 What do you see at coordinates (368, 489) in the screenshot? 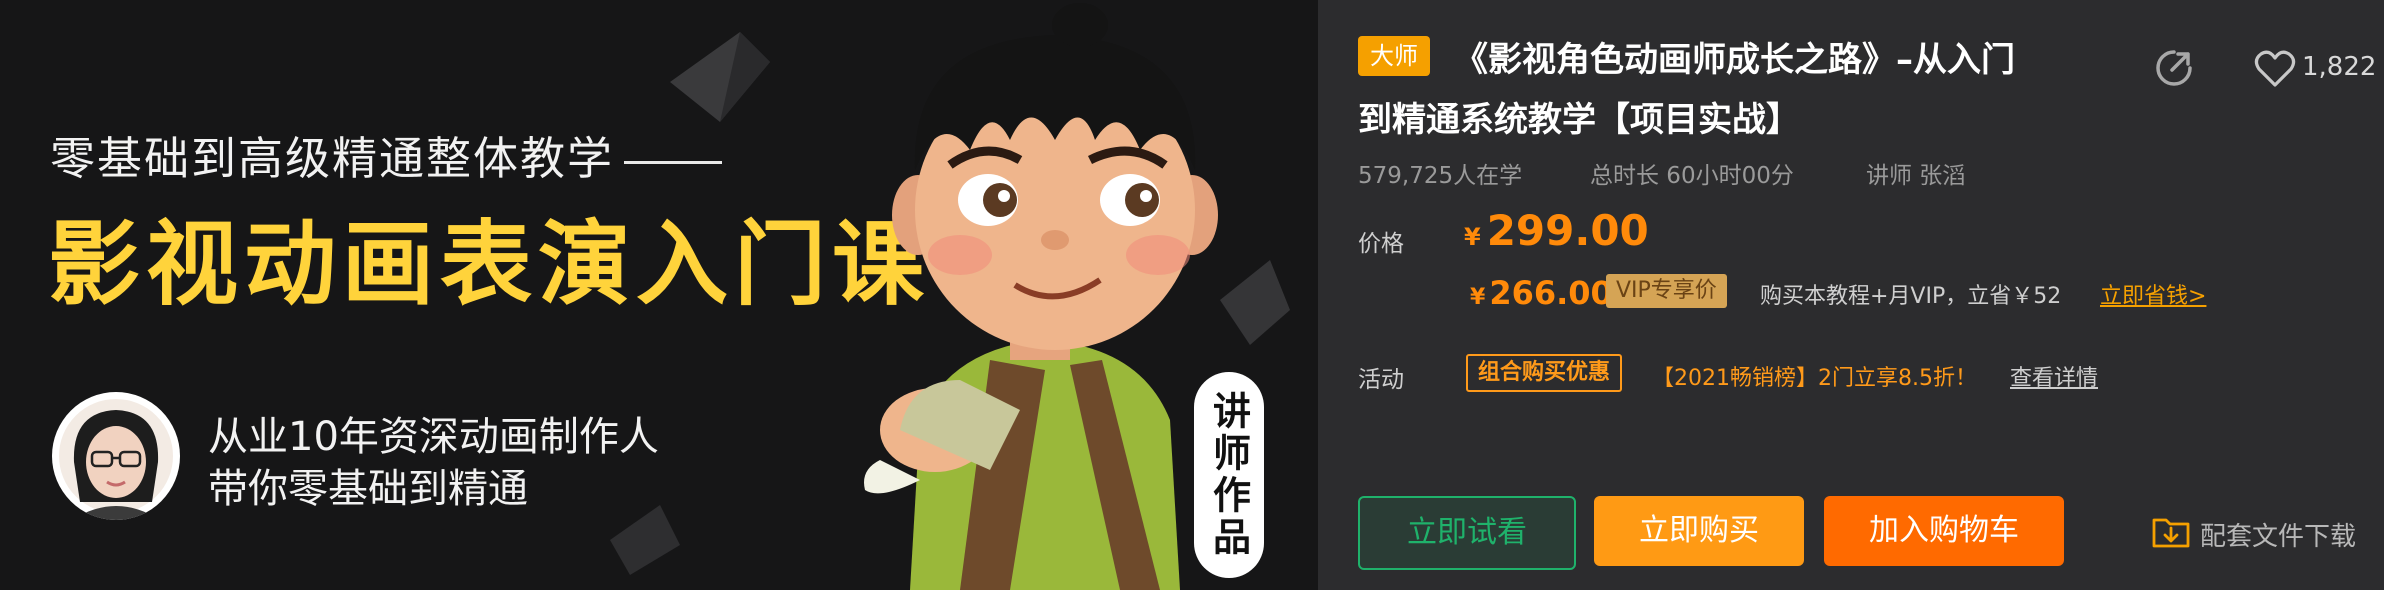
I see `experience-line-2: 带你零基础到精通` at bounding box center [368, 489].